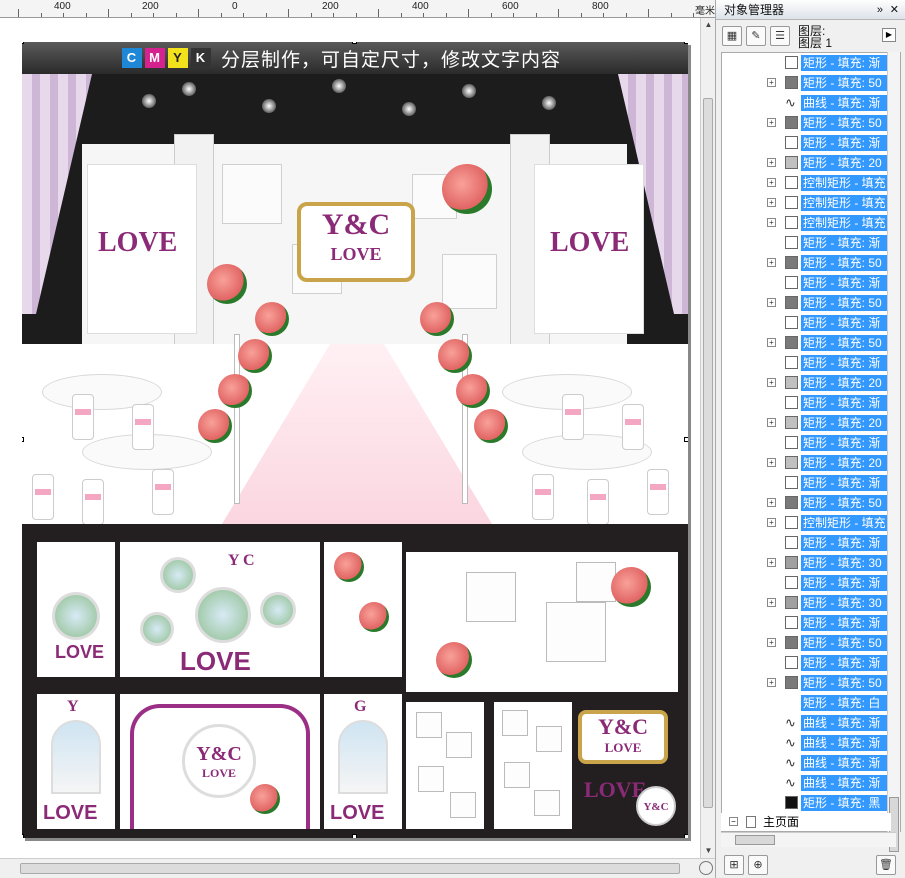 This screenshot has height=878, width=905. Describe the element at coordinates (758, 865) in the screenshot. I see `new-master-layer-icon: ⊕` at that location.